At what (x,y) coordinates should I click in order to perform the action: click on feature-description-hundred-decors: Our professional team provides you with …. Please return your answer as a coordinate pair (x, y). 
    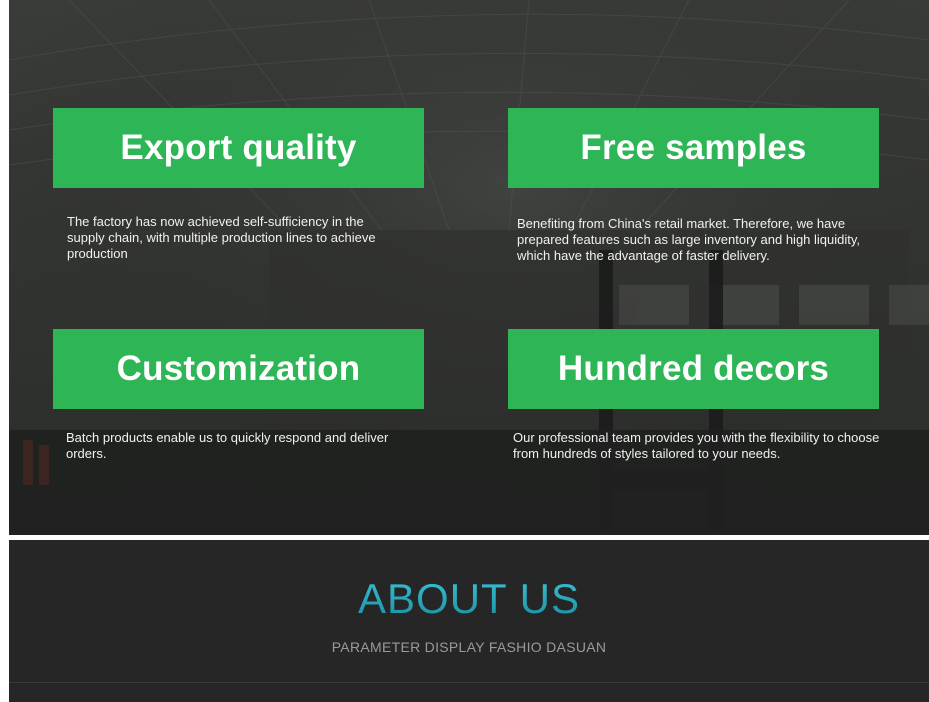
    Looking at the image, I should click on (696, 445).